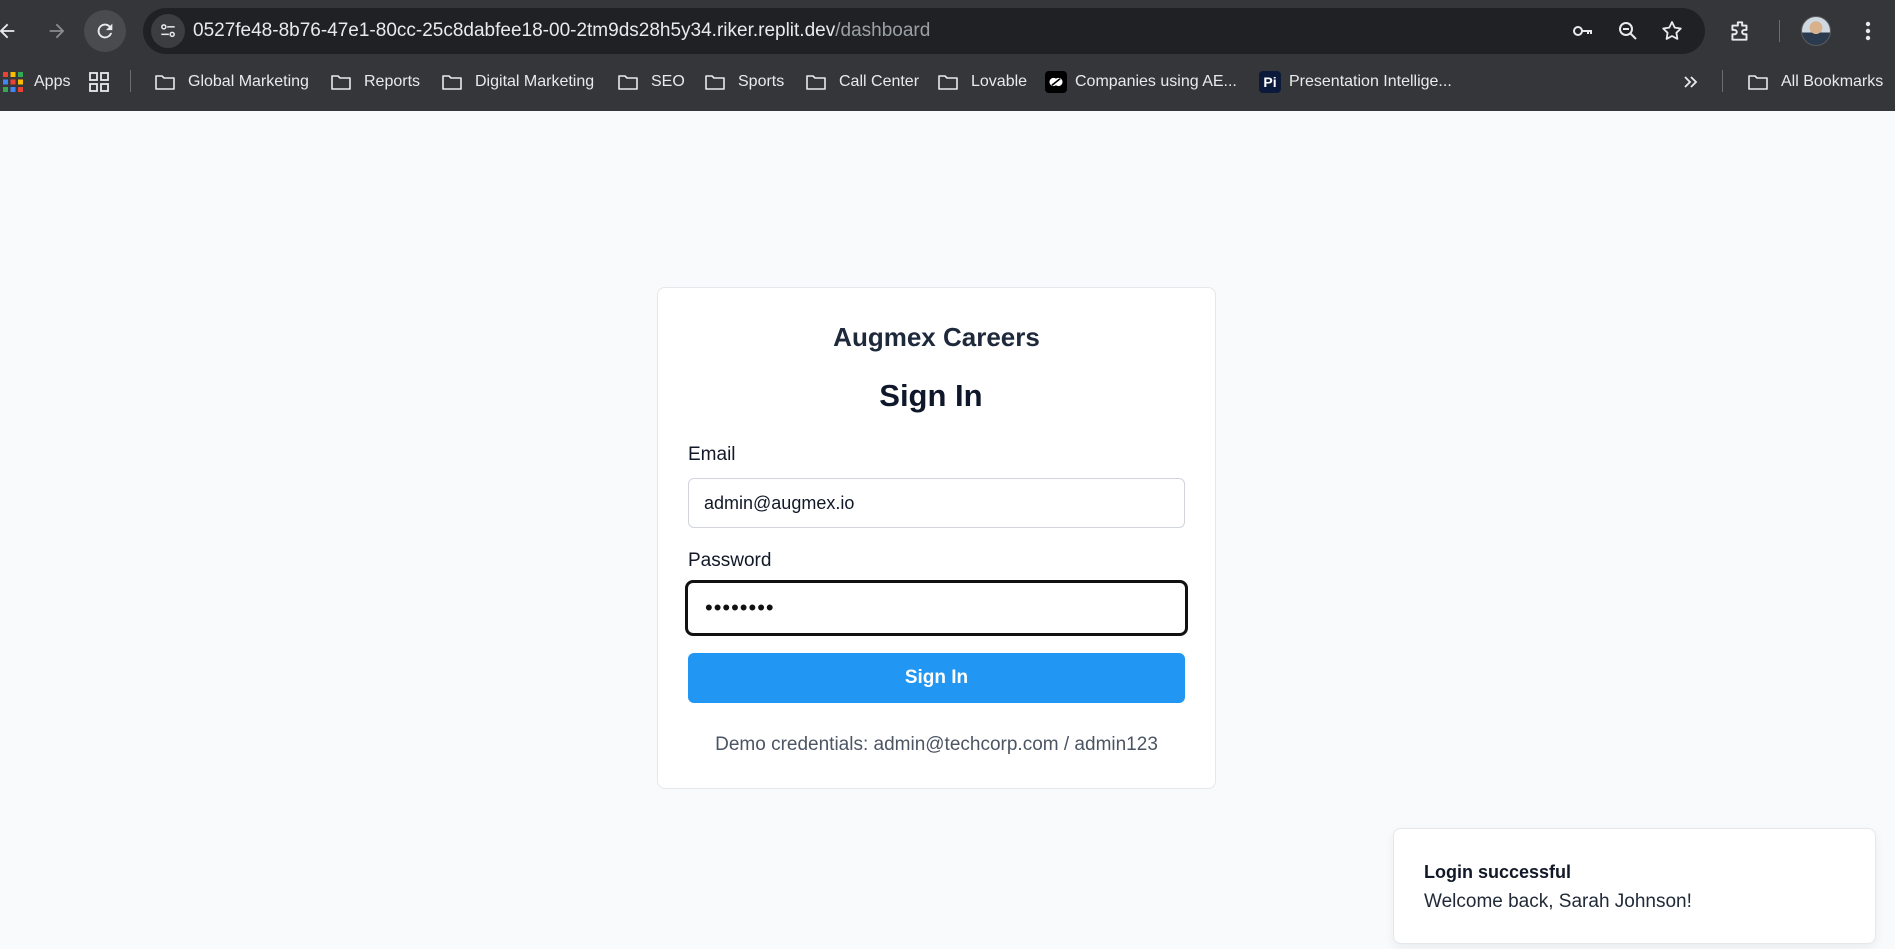 This screenshot has width=1895, height=949. I want to click on bookmark-digital-marketing: Digital Marketing, so click(517, 82).